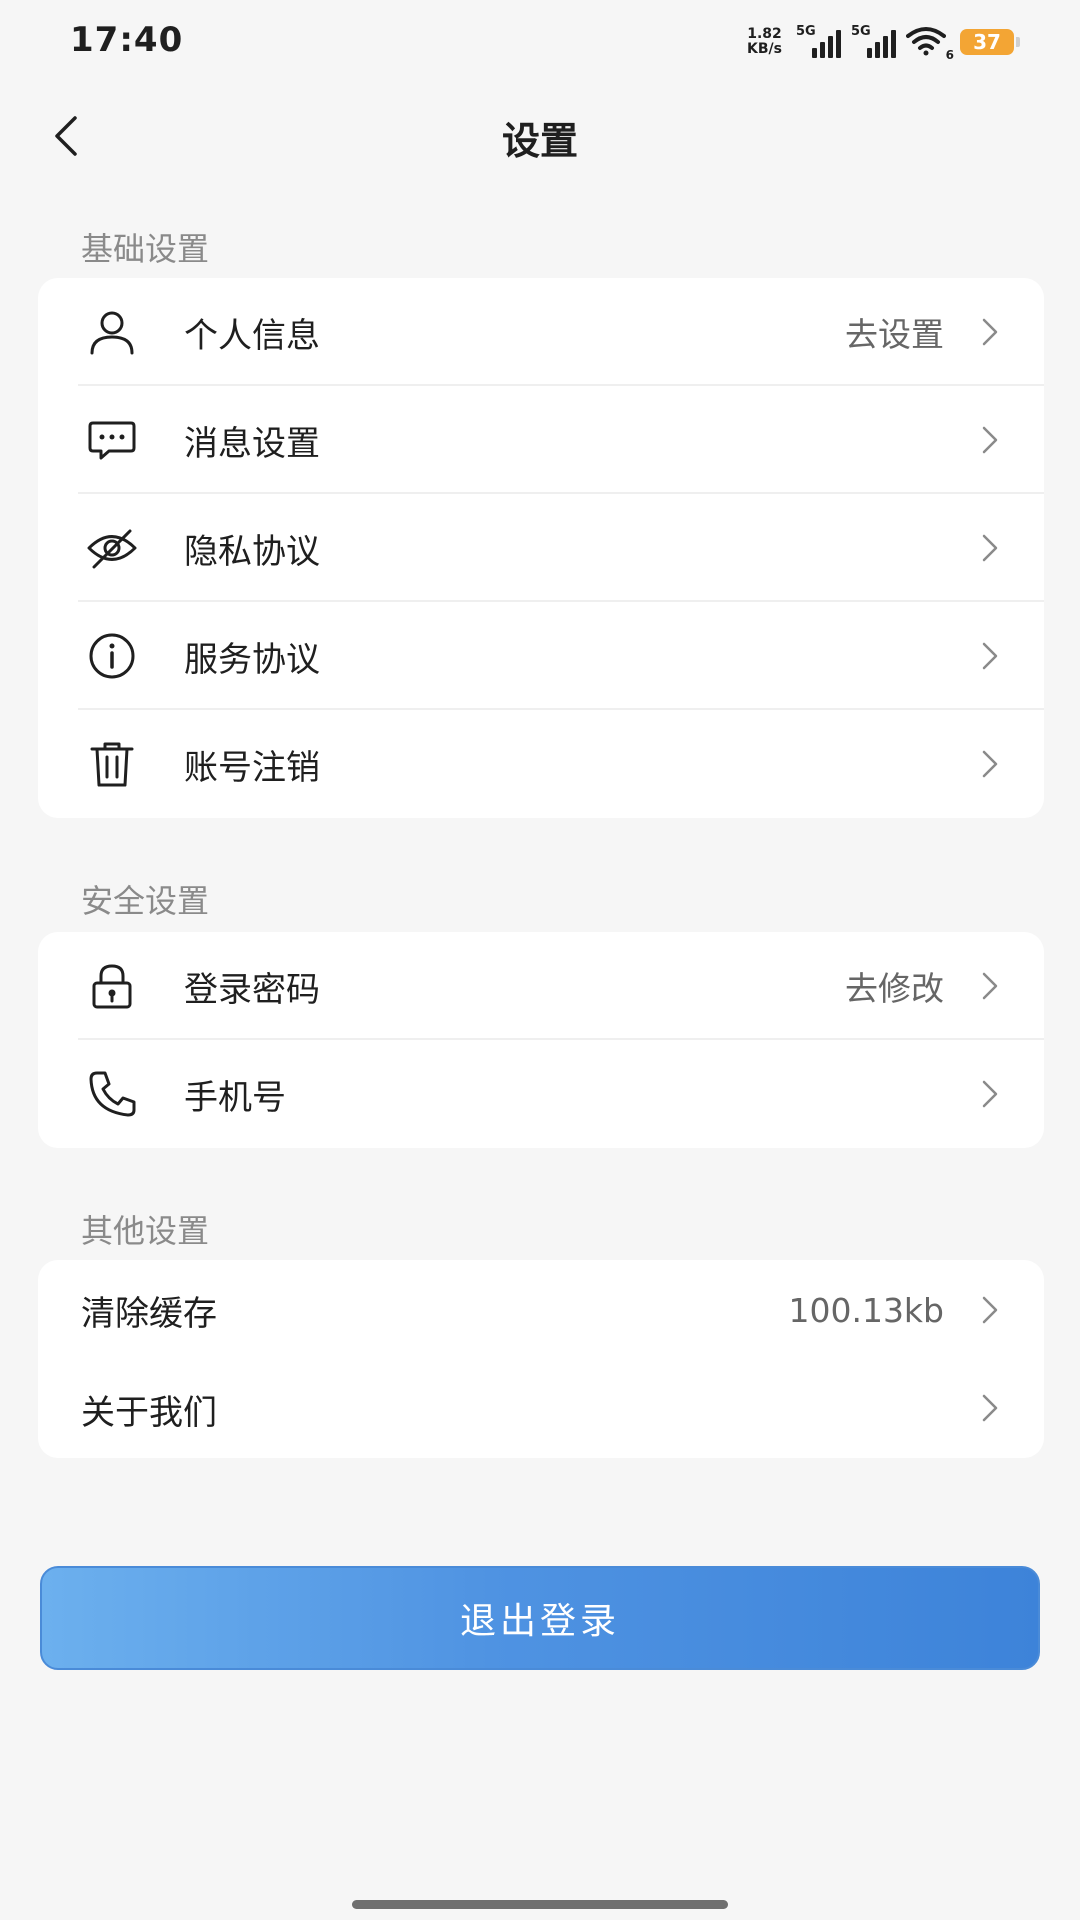 The height and width of the screenshot is (1920, 1080). What do you see at coordinates (112, 656) in the screenshot?
I see `info-icon` at bounding box center [112, 656].